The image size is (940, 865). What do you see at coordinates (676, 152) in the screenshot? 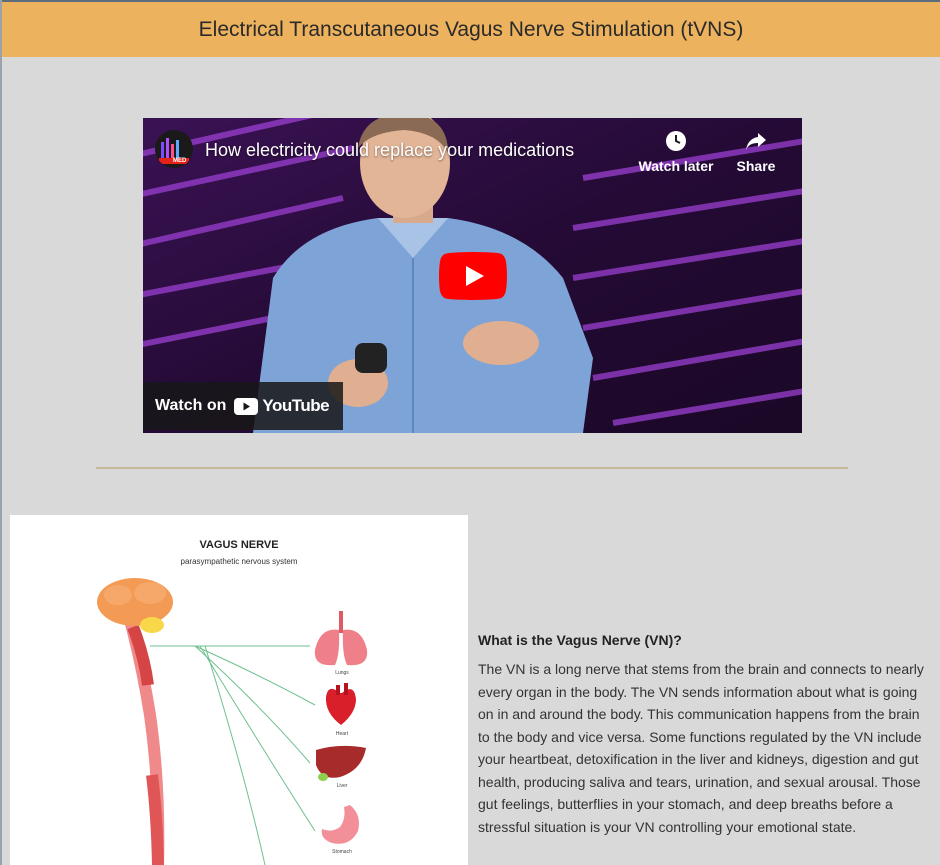
I see `watch-later-button: Watch later` at bounding box center [676, 152].